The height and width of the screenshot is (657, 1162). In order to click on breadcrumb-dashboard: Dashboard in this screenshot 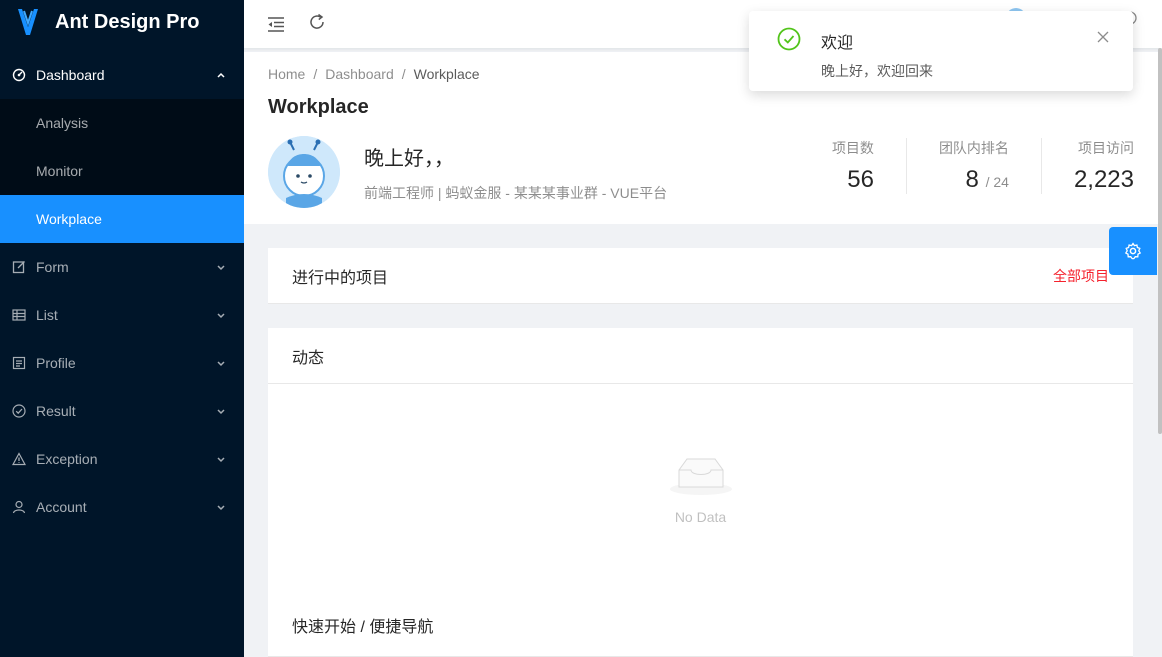, I will do `click(359, 74)`.